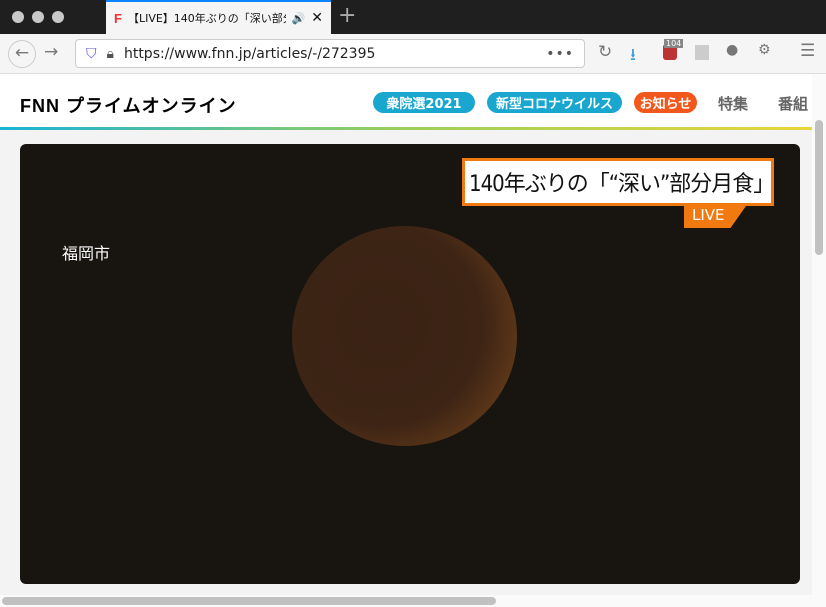 This screenshot has width=826, height=607. Describe the element at coordinates (605, 52) in the screenshot. I see `reload-button: ↻` at that location.